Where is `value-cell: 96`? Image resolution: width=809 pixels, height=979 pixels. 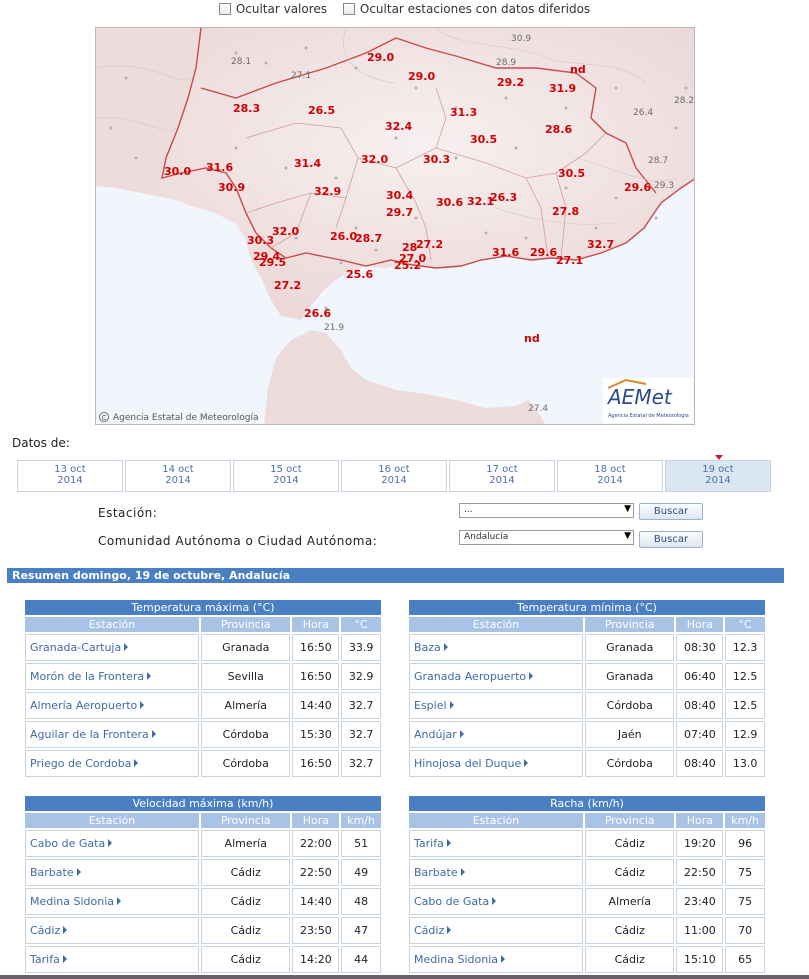 value-cell: 96 is located at coordinates (745, 843).